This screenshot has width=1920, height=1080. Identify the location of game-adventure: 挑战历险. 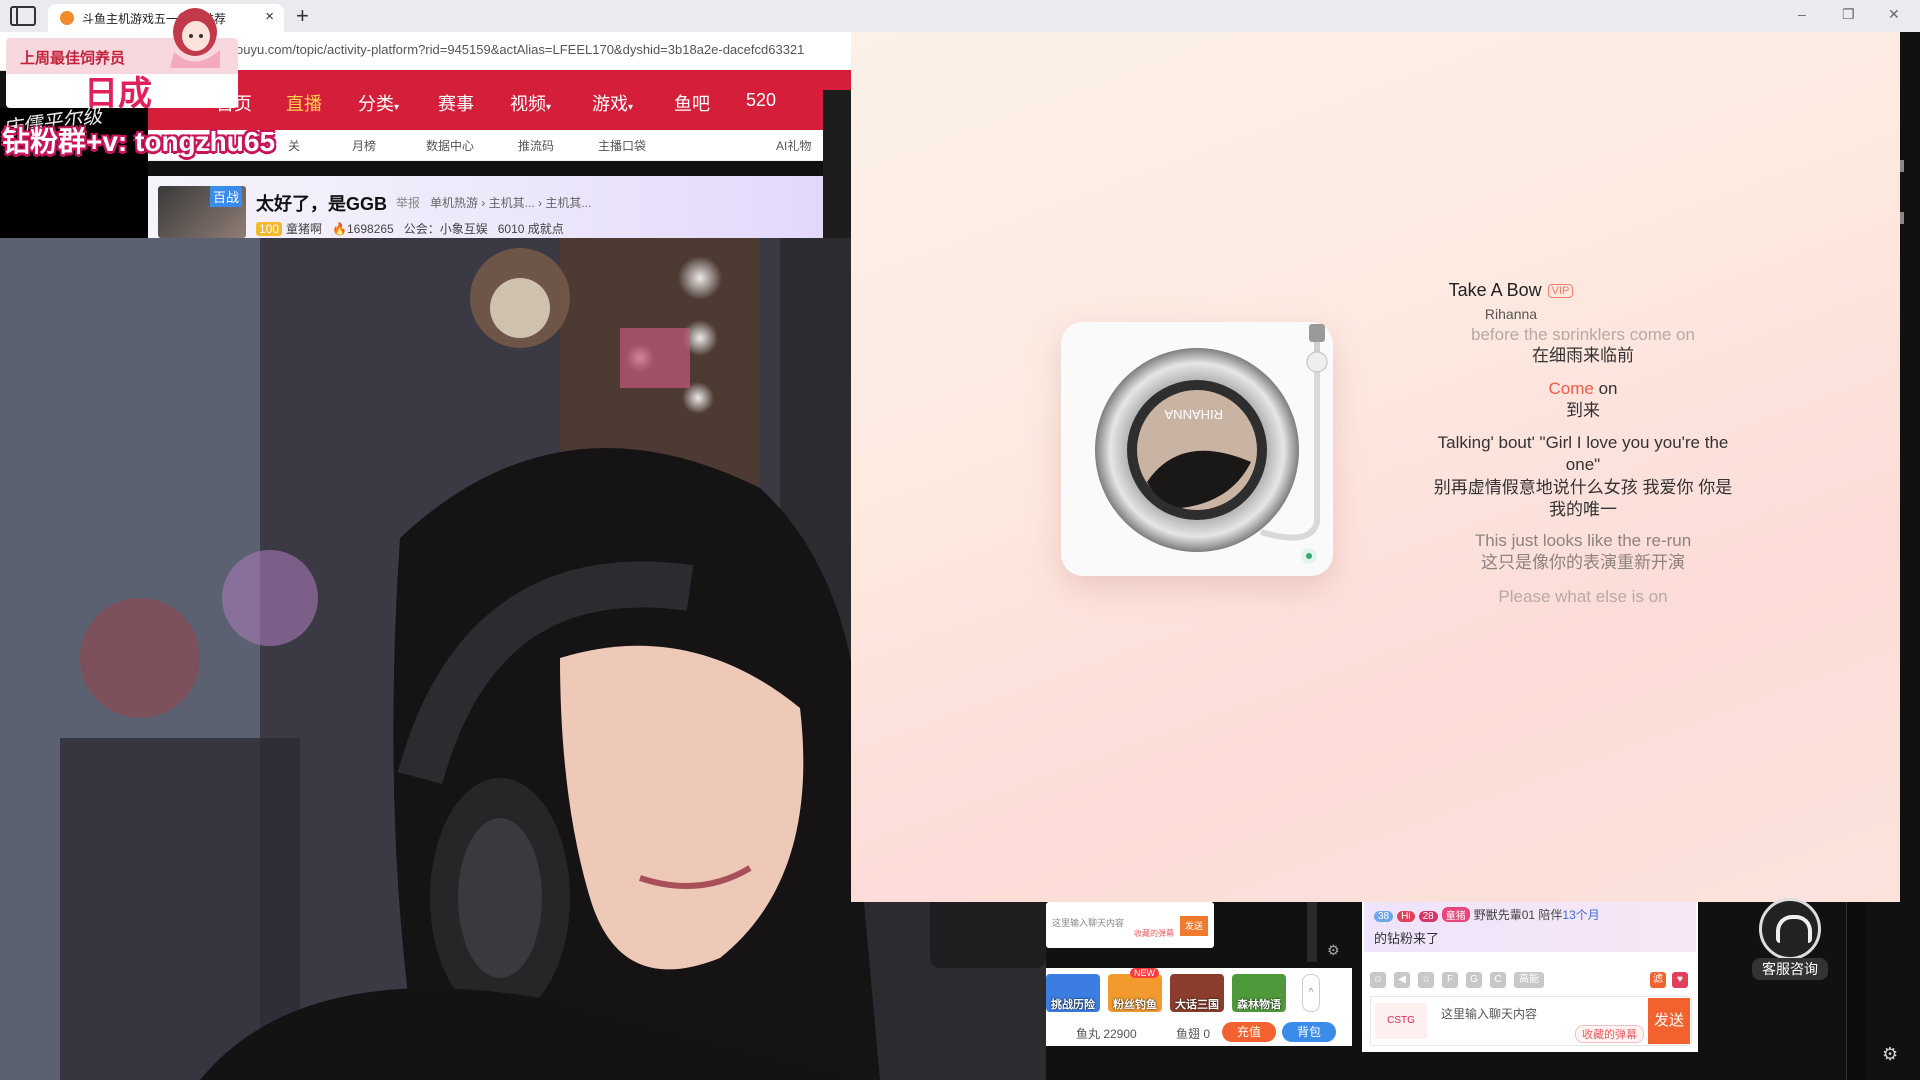
(1073, 993).